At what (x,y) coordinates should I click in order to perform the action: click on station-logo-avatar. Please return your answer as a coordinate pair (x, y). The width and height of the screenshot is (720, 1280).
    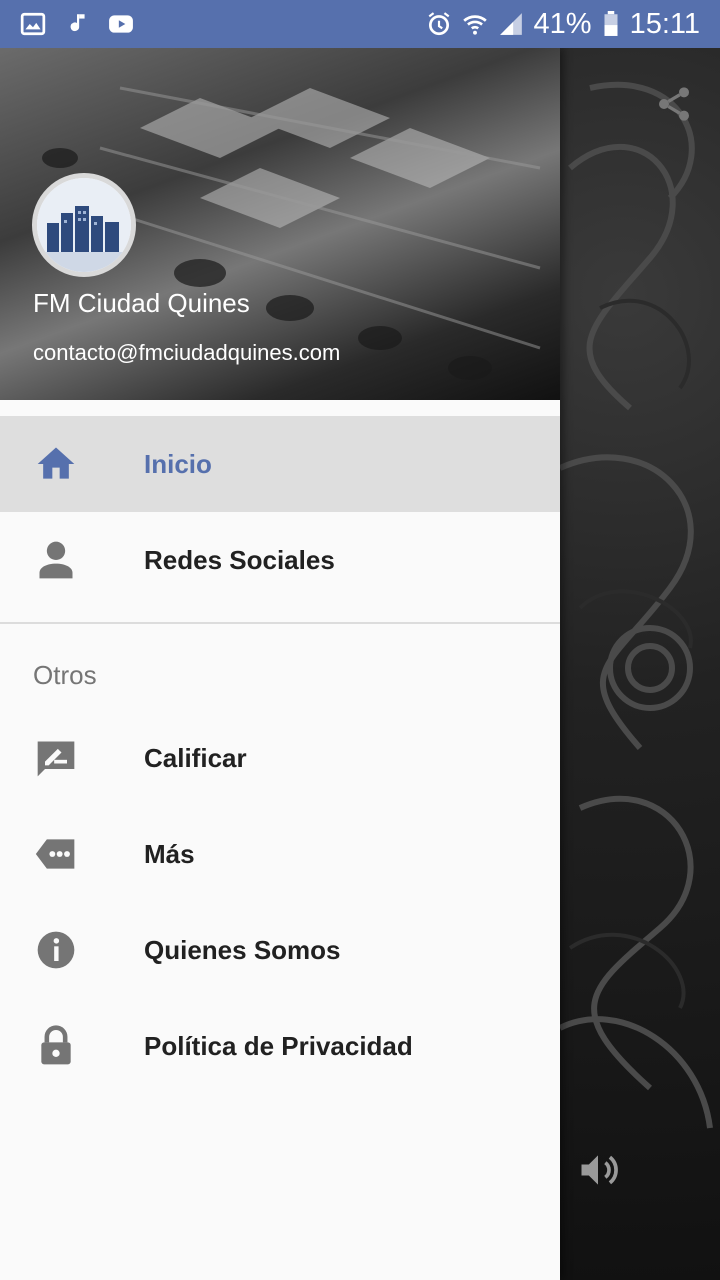
    Looking at the image, I should click on (84, 225).